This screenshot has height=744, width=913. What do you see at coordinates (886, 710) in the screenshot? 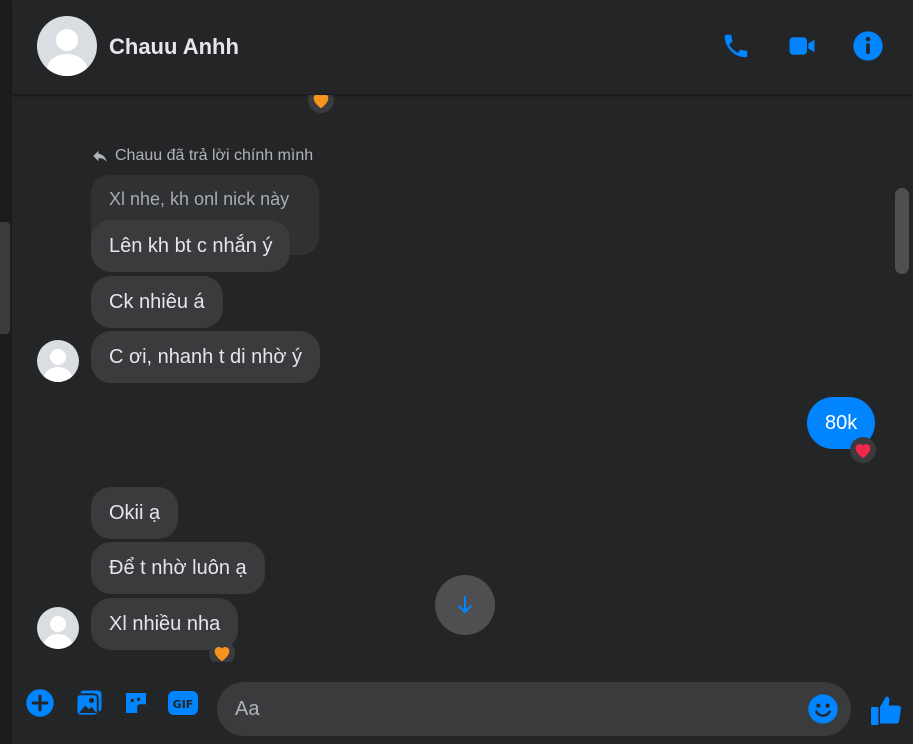
I see `thumbs-up-icon` at bounding box center [886, 710].